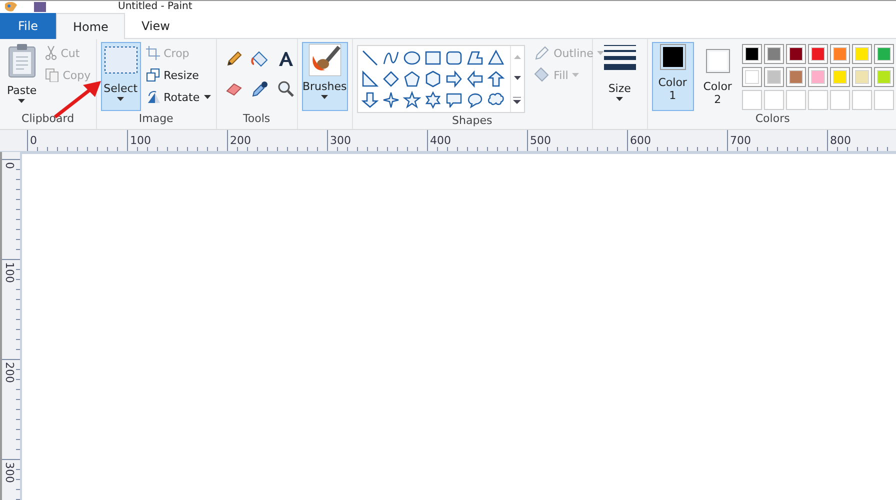 The height and width of the screenshot is (500, 896). What do you see at coordinates (156, 119) in the screenshot?
I see `group-label: Image` at bounding box center [156, 119].